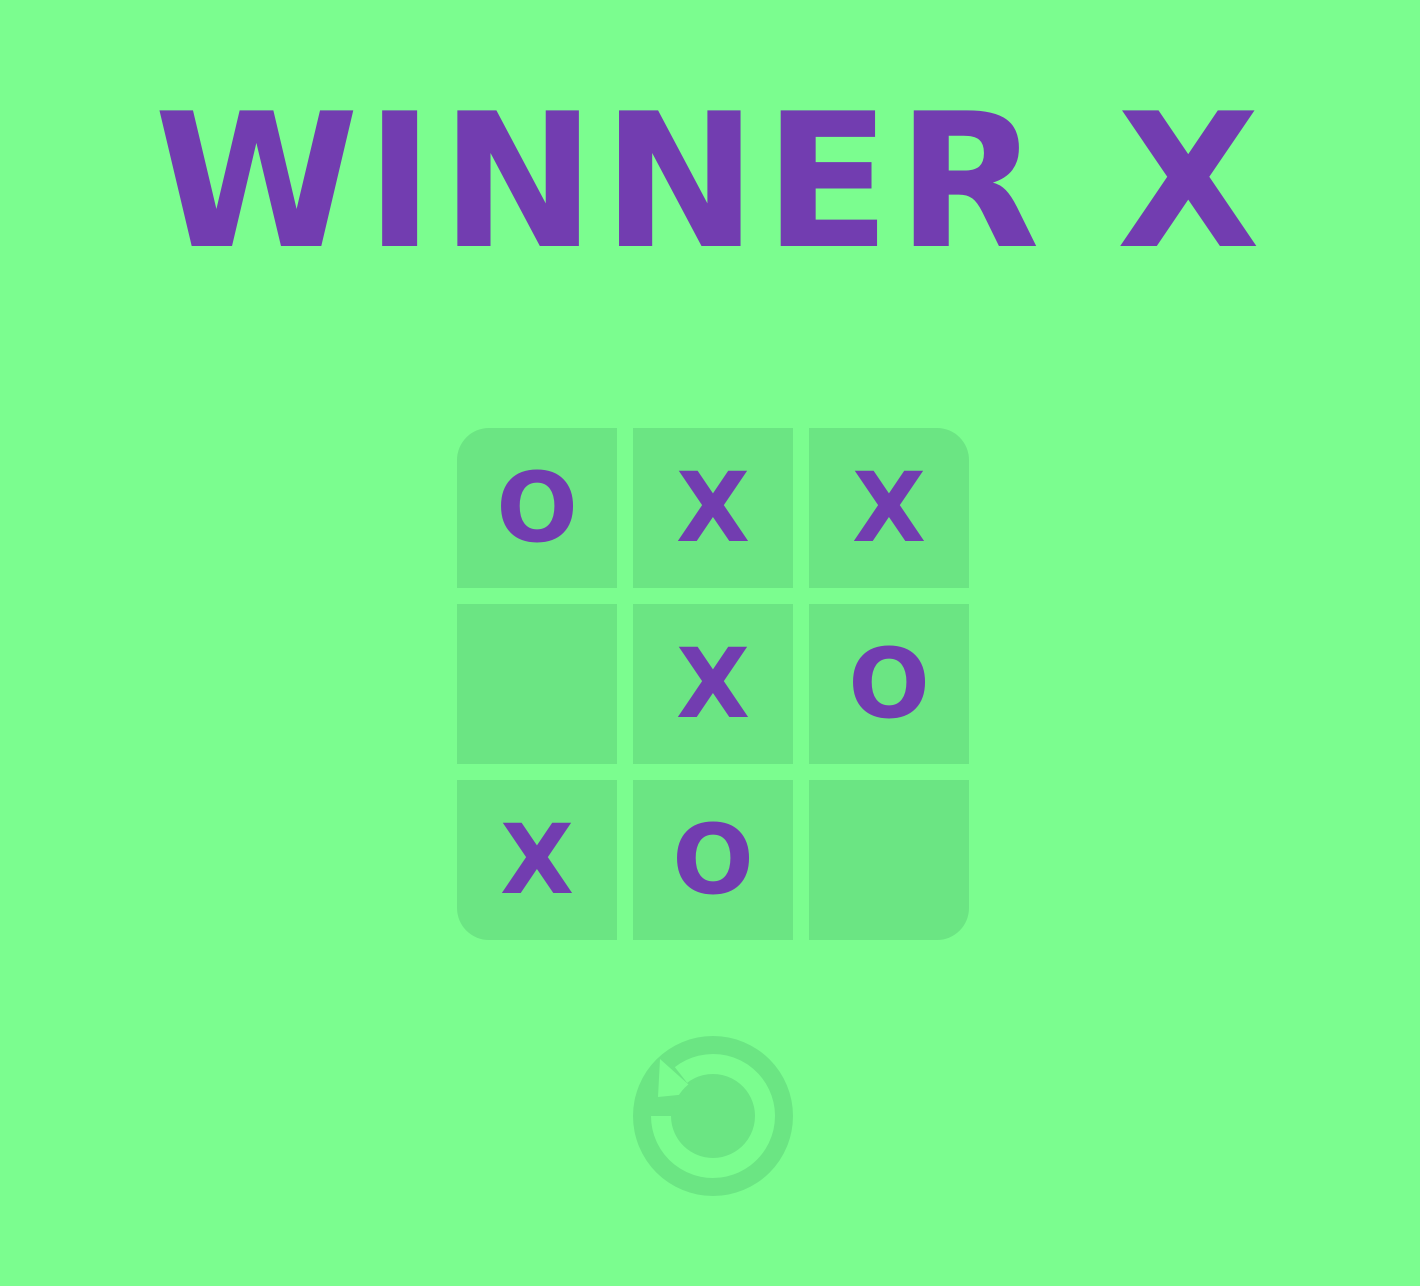 The height and width of the screenshot is (1286, 1420). I want to click on game-board: O X X X O X O, so click(713, 684).